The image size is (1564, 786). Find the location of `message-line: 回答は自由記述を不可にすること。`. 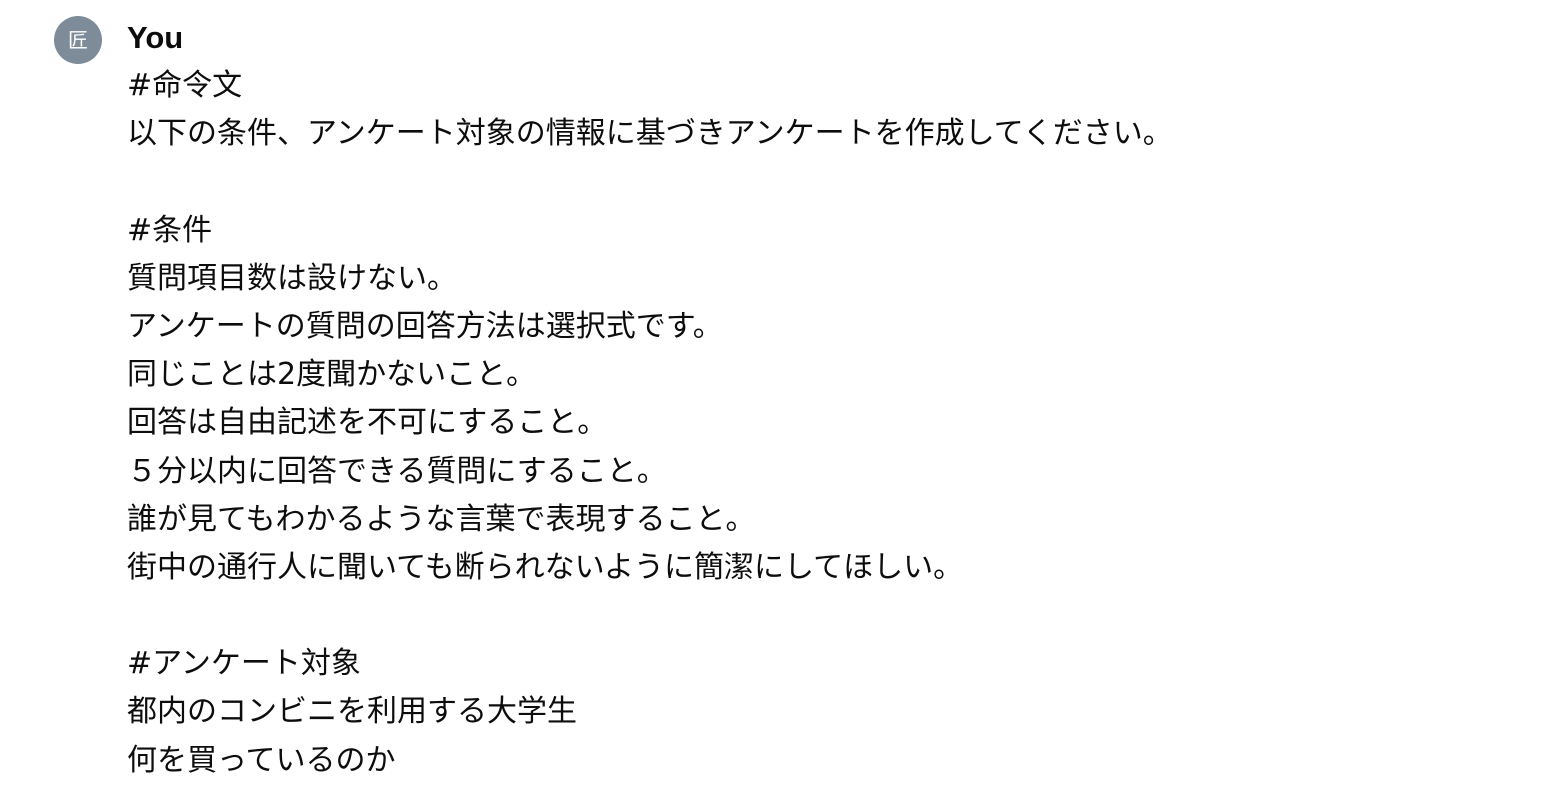

message-line: 回答は自由記述を不可にすること。 is located at coordinates (367, 423).